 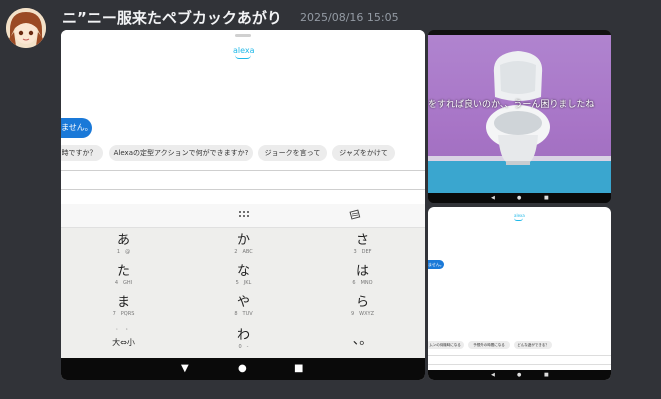 What do you see at coordinates (243, 306) in the screenshot?
I see `keyboard-key: や8 TUV` at bounding box center [243, 306].